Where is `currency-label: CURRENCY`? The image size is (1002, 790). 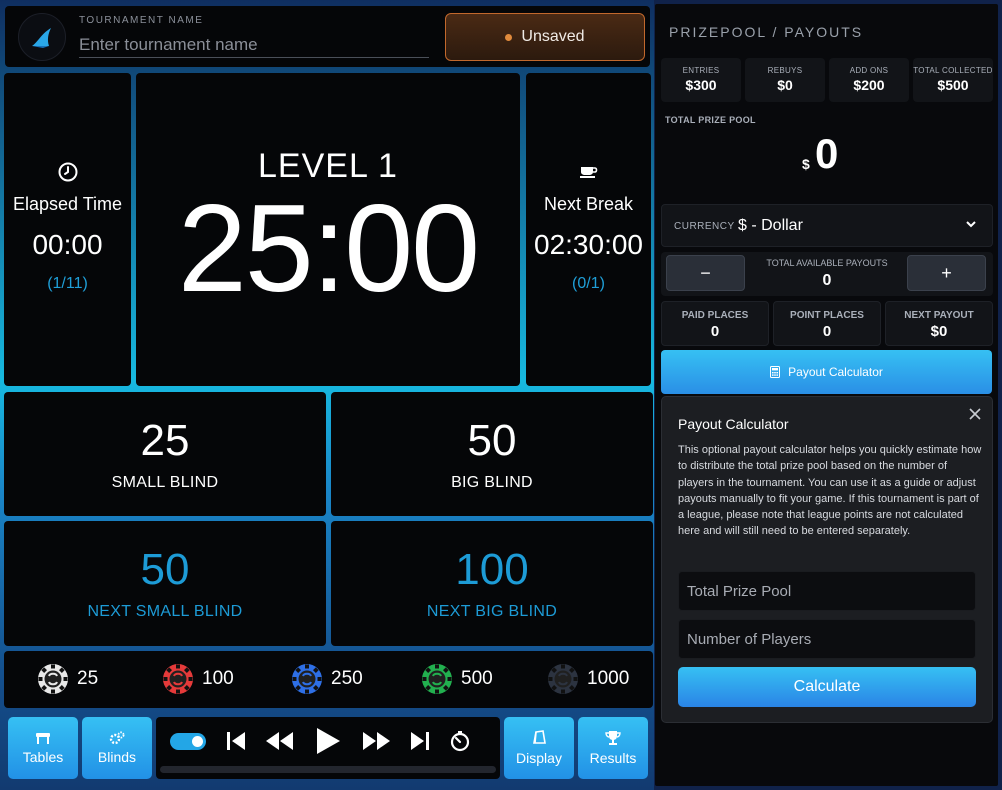
currency-label: CURRENCY is located at coordinates (704, 226).